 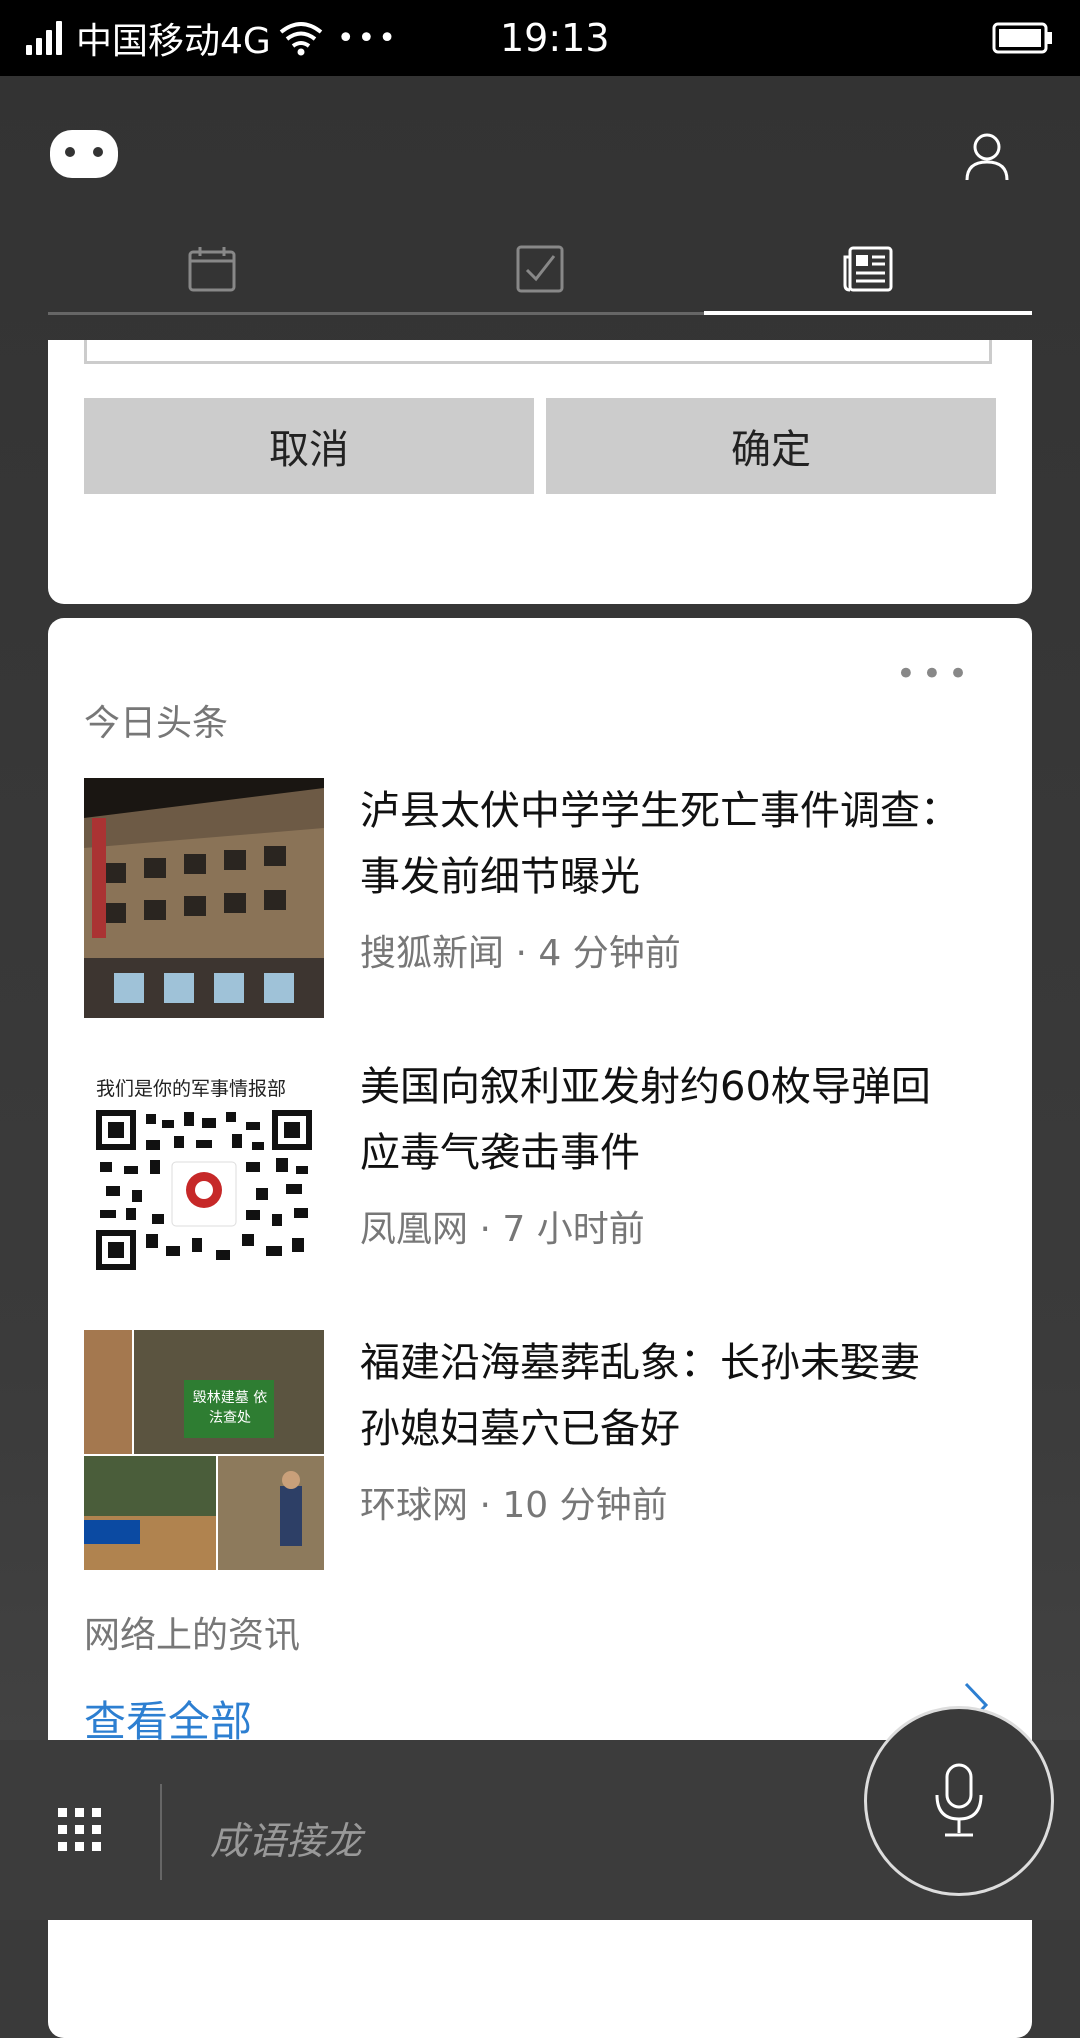 What do you see at coordinates (80, 1830) in the screenshot?
I see `apps-grid-icon` at bounding box center [80, 1830].